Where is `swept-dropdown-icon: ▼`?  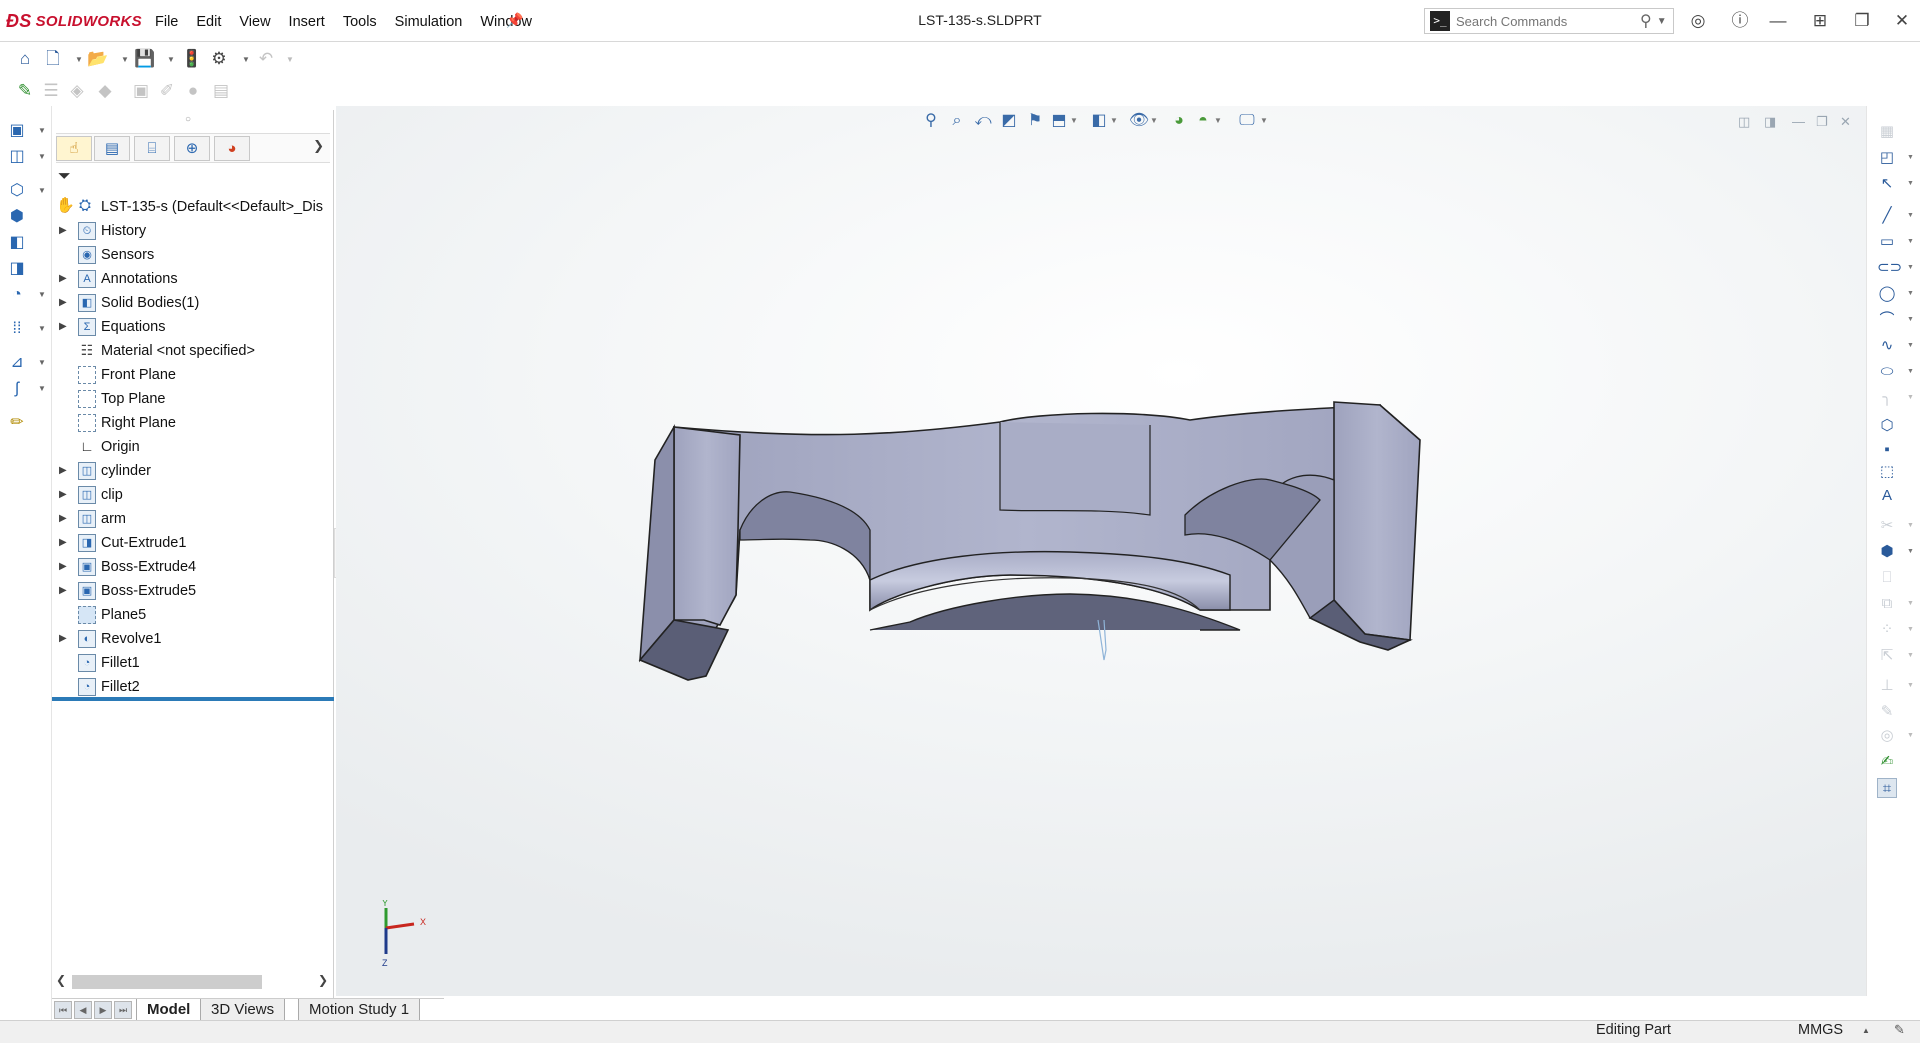 swept-dropdown-icon: ▼ is located at coordinates (42, 190).